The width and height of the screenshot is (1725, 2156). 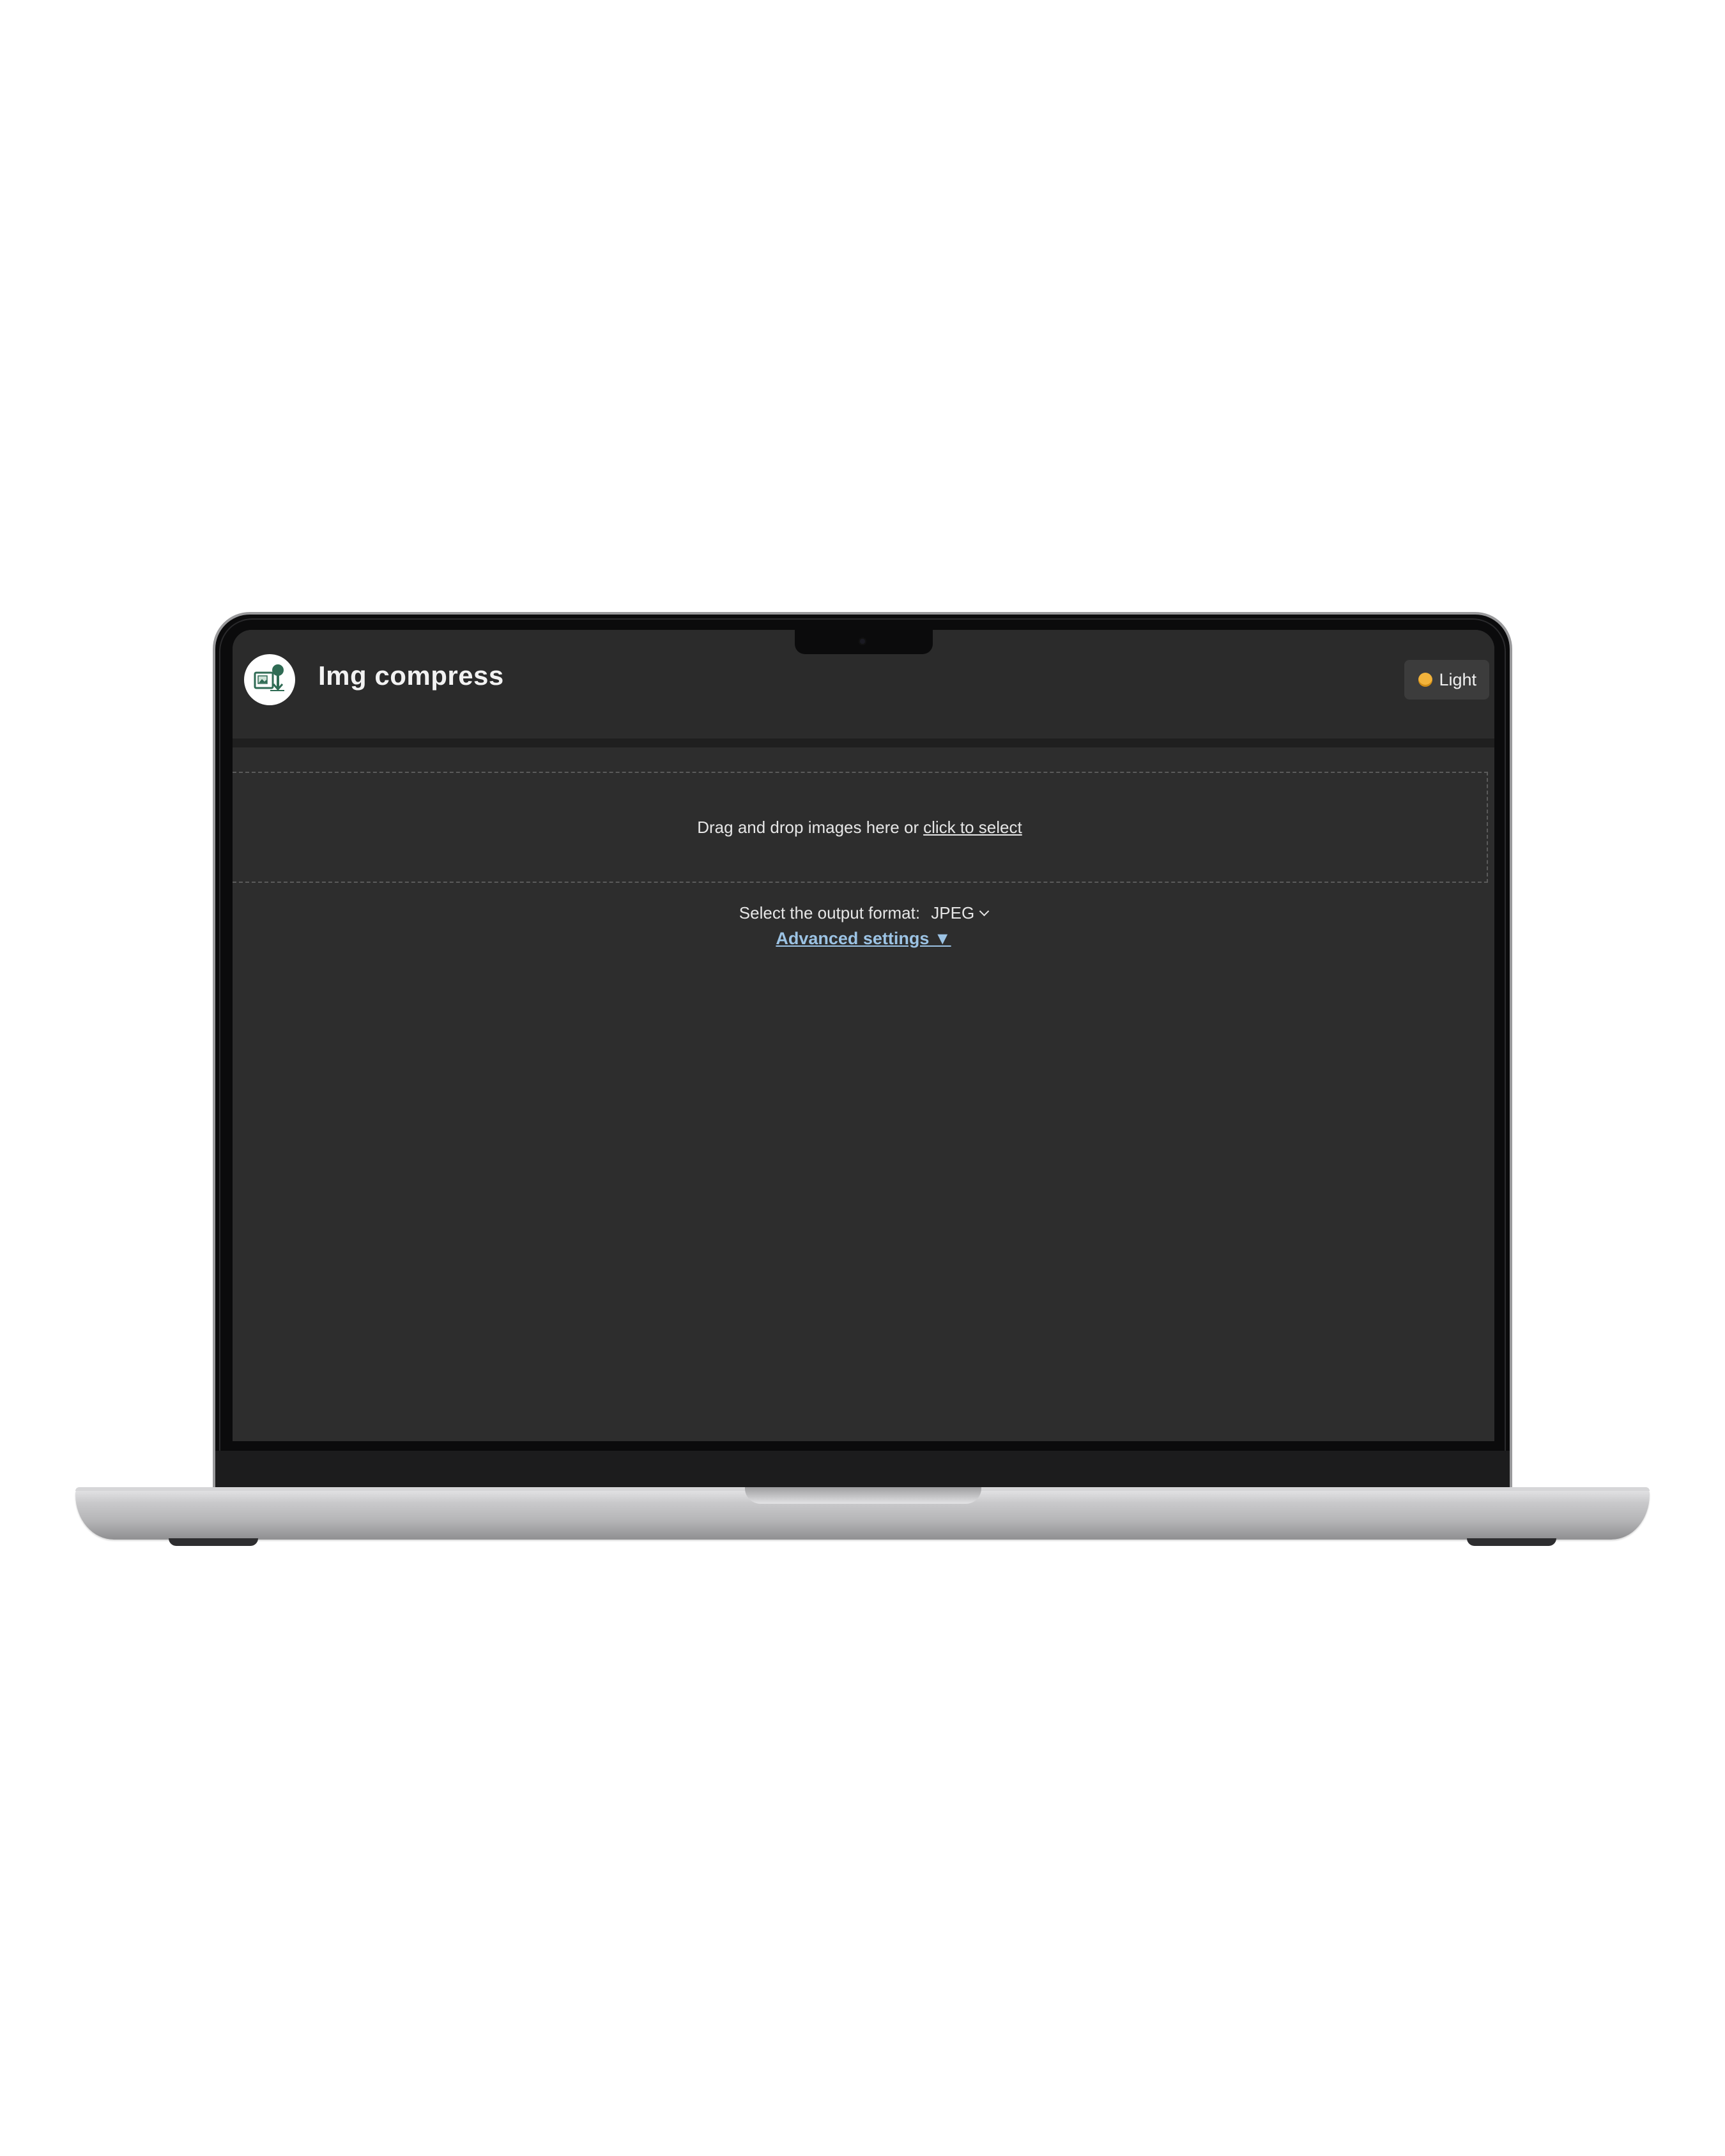 I want to click on output-format-label: Select the output format:, so click(x=830, y=912).